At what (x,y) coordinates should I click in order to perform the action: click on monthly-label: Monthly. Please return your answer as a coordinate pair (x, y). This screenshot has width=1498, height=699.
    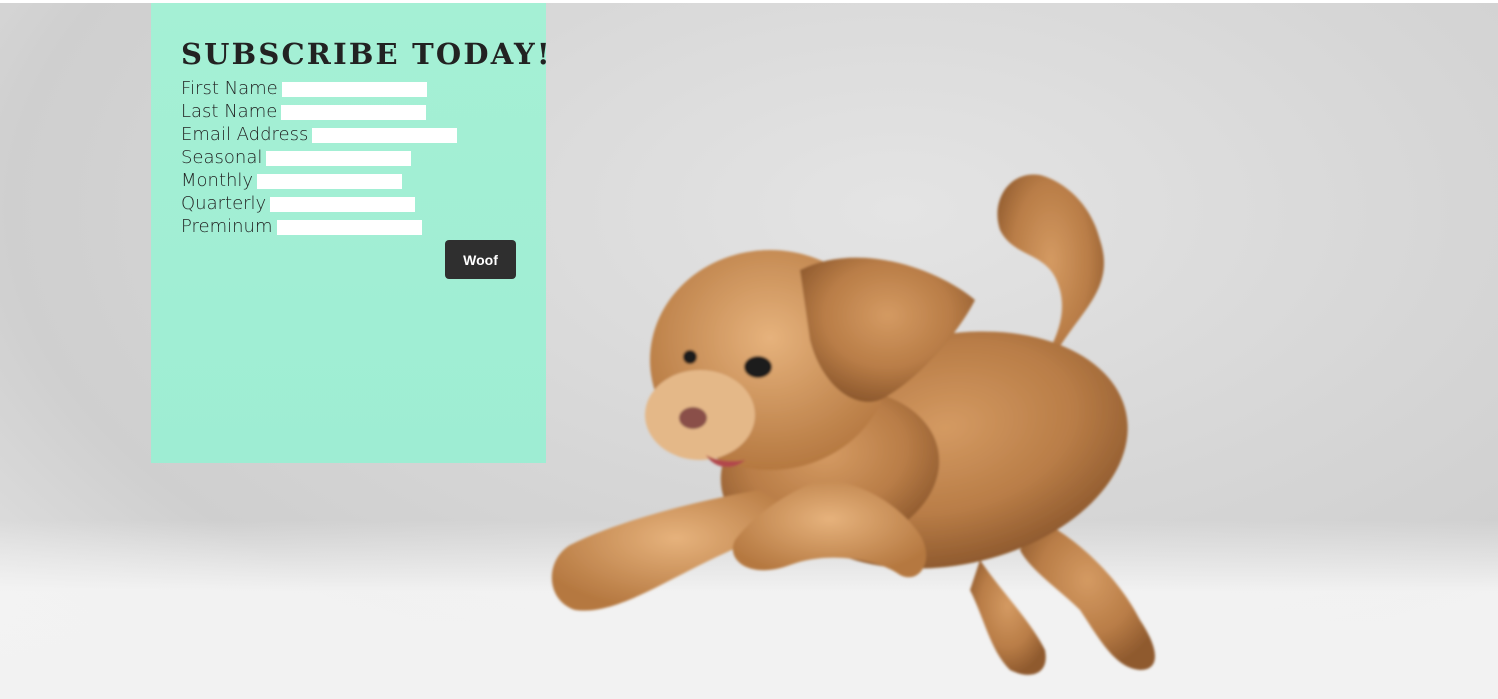
    Looking at the image, I should click on (217, 180).